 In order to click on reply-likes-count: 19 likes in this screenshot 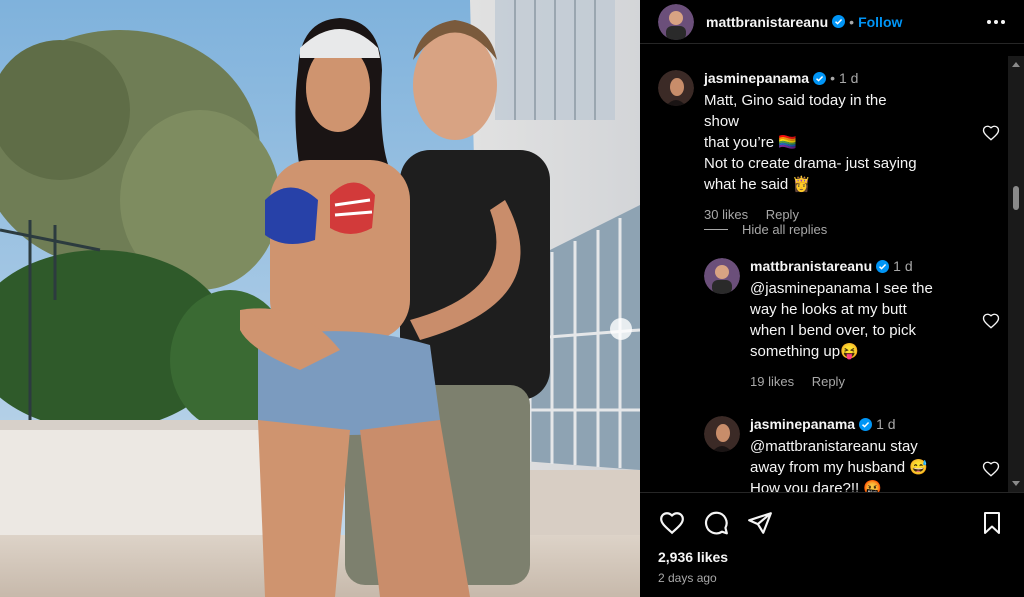, I will do `click(772, 381)`.